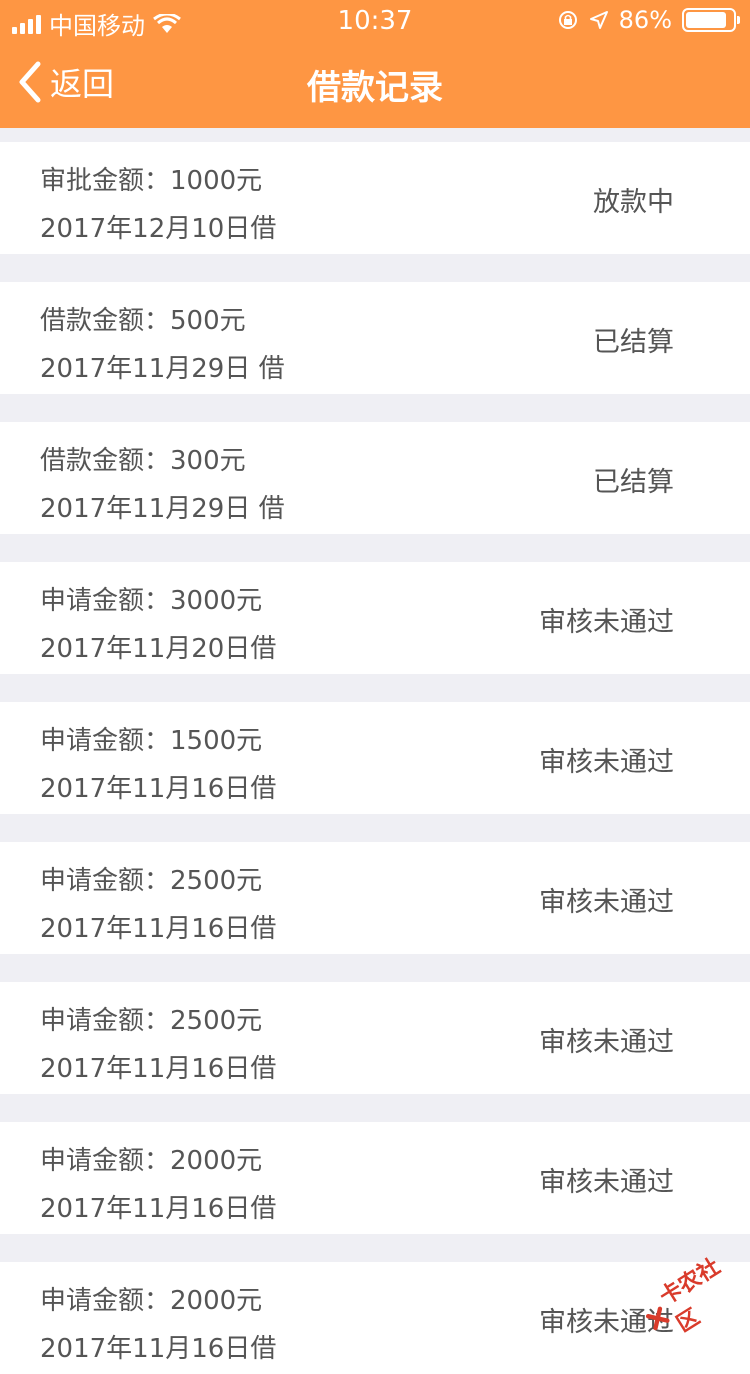 The image size is (750, 1374). Describe the element at coordinates (598, 20) in the screenshot. I see `location-icon` at that location.